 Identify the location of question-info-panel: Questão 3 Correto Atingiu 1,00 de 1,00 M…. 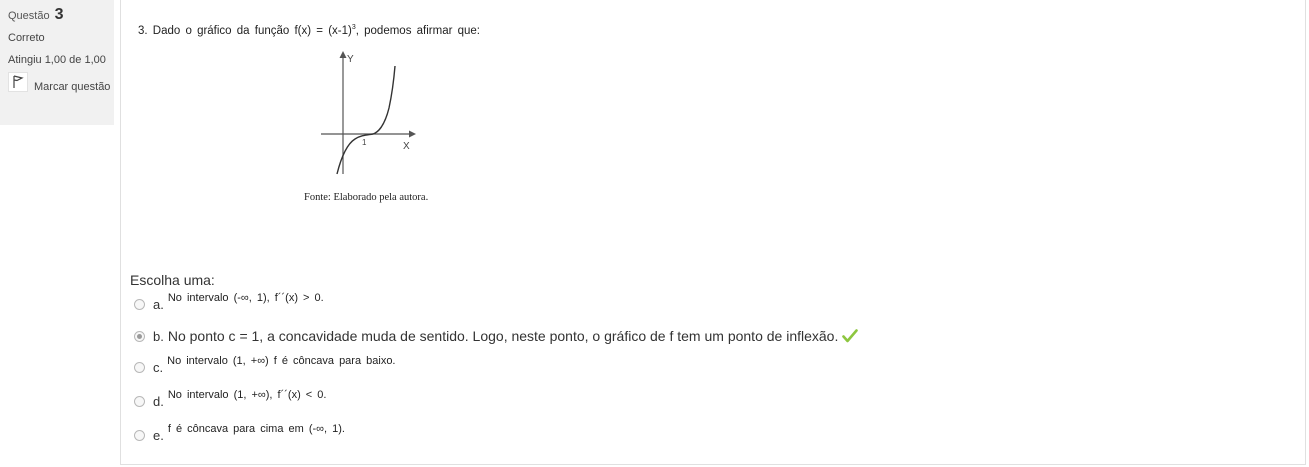
(57, 62).